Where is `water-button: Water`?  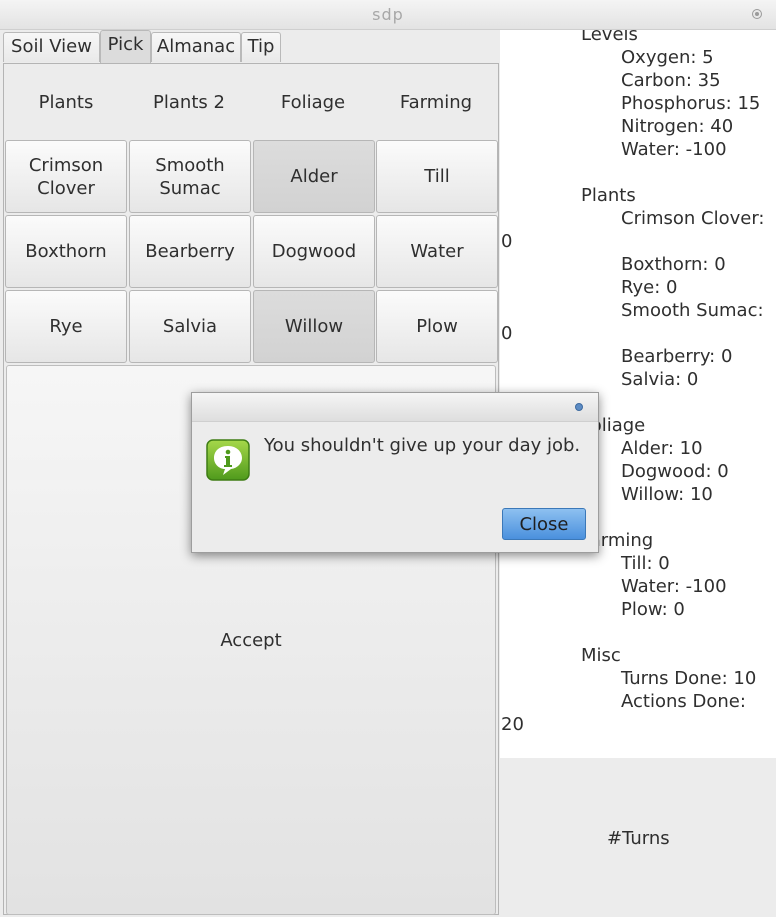
water-button: Water is located at coordinates (437, 251).